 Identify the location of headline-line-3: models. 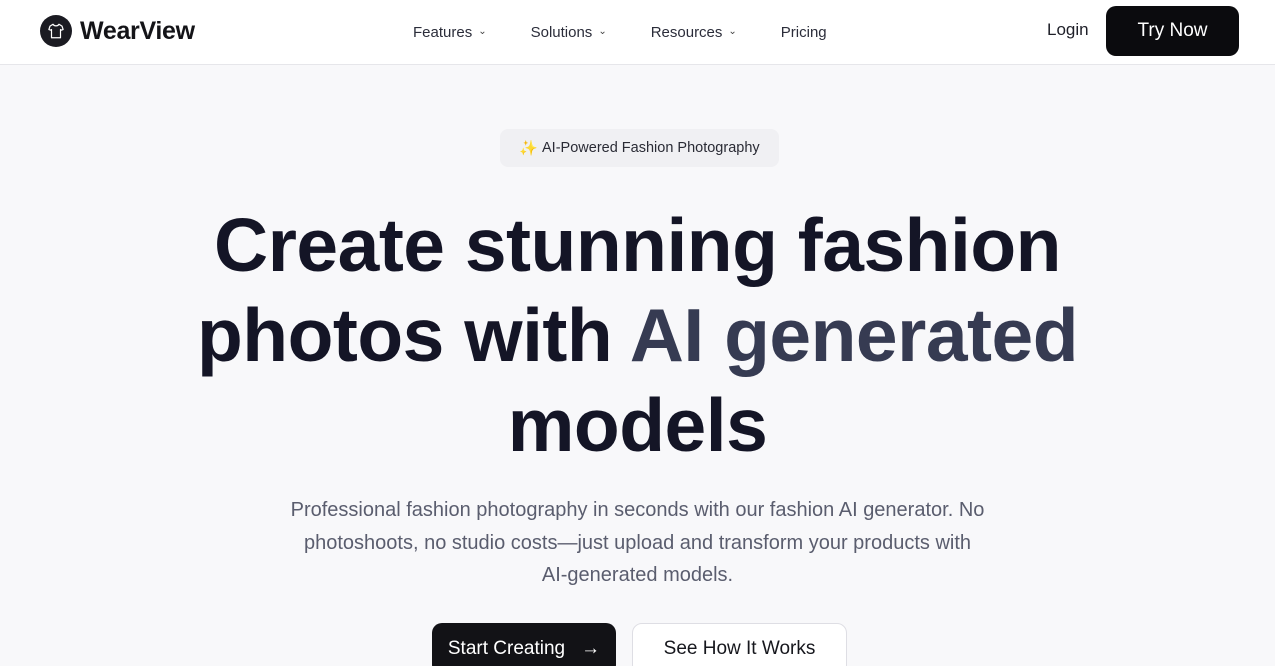
(637, 425).